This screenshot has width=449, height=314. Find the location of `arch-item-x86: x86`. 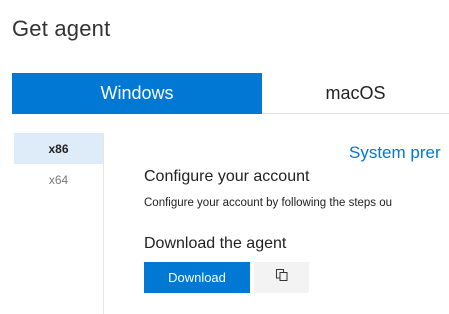

arch-item-x86: x86 is located at coordinates (58, 148).